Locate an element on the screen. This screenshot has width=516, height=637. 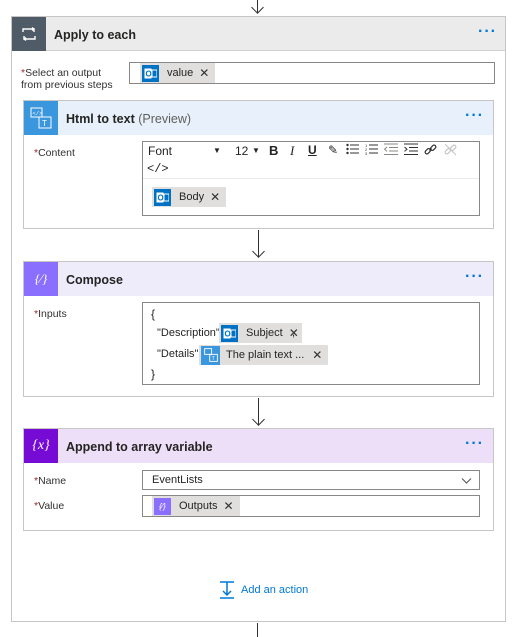
numbered-list-icon: 123 is located at coordinates (371, 150).